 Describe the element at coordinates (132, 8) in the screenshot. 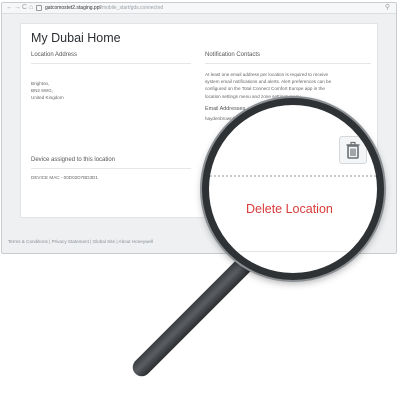

I see `url-path: /mobile_start/gds.connected` at that location.